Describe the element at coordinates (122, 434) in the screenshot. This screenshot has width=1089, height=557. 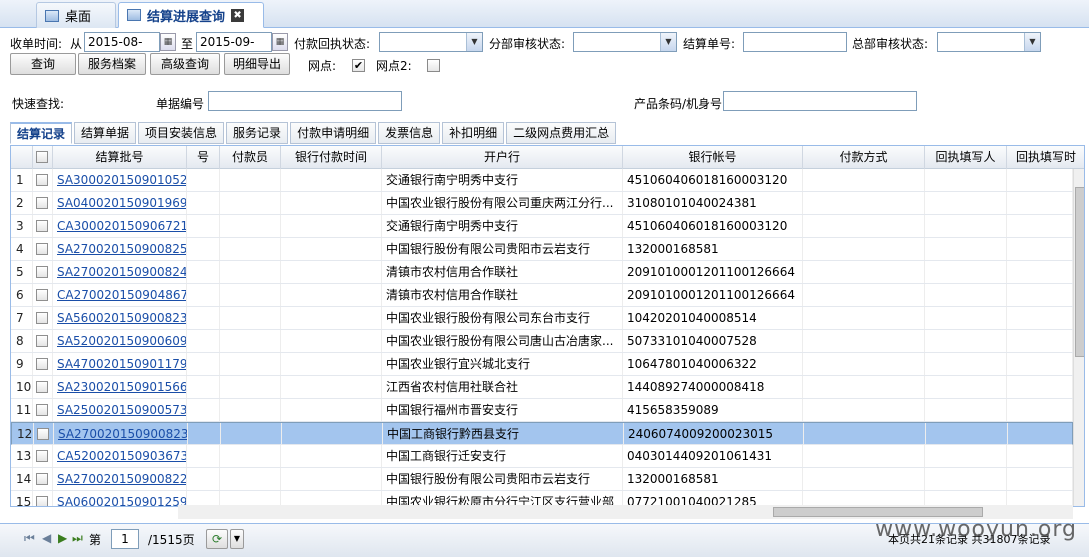
I see `batch-link: SA270020150900823` at that location.